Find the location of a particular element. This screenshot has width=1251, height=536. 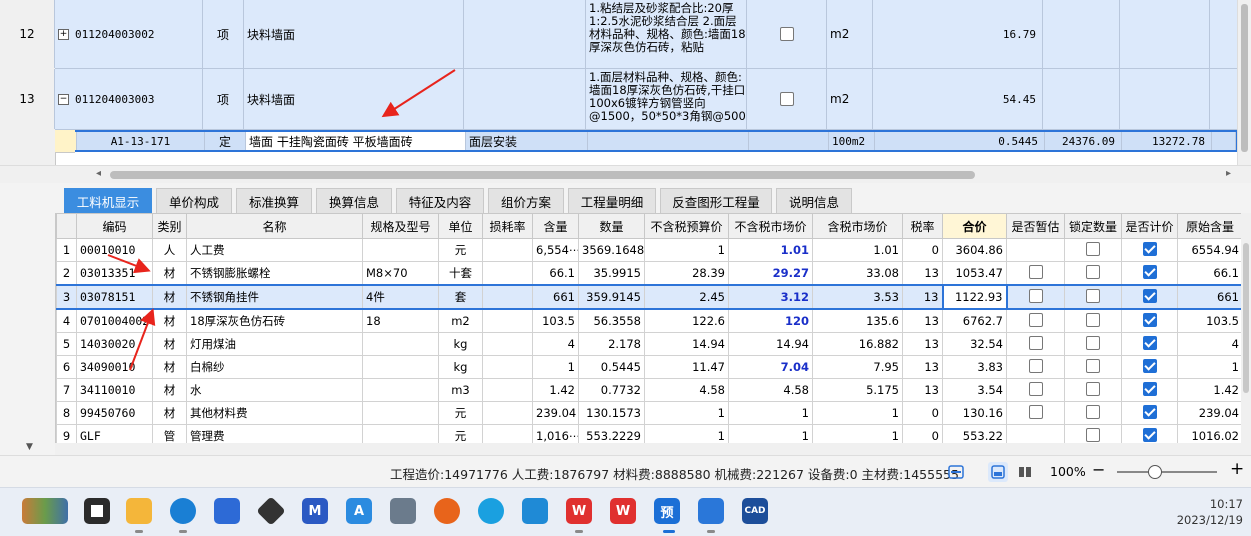

code-cell: 0701004002 is located at coordinates (114, 320).